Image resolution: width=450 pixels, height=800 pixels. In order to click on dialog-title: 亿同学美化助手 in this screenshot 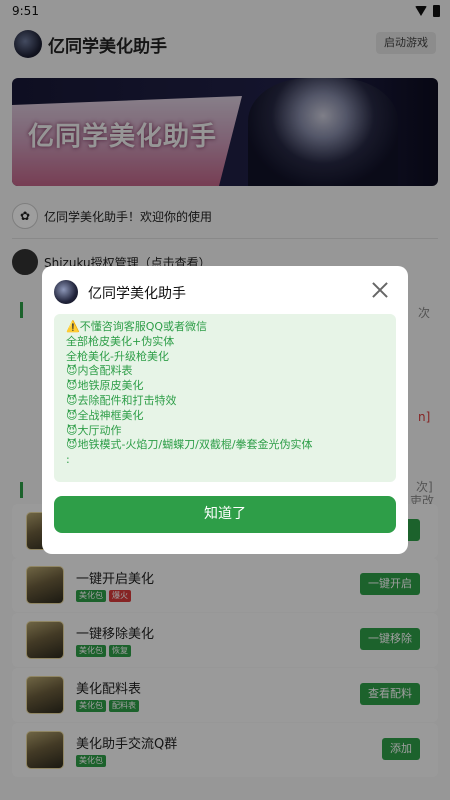, I will do `click(137, 294)`.